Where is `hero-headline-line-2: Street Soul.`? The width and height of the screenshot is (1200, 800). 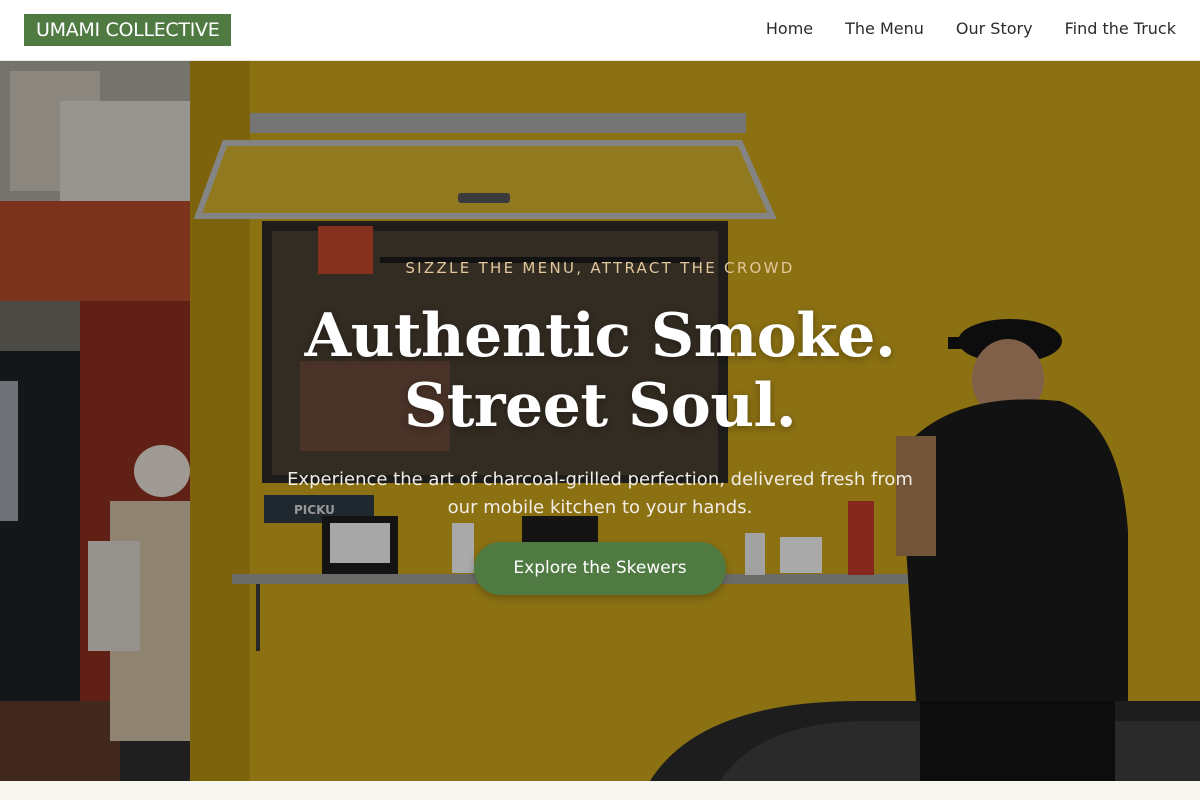 hero-headline-line-2: Street Soul. is located at coordinates (600, 406).